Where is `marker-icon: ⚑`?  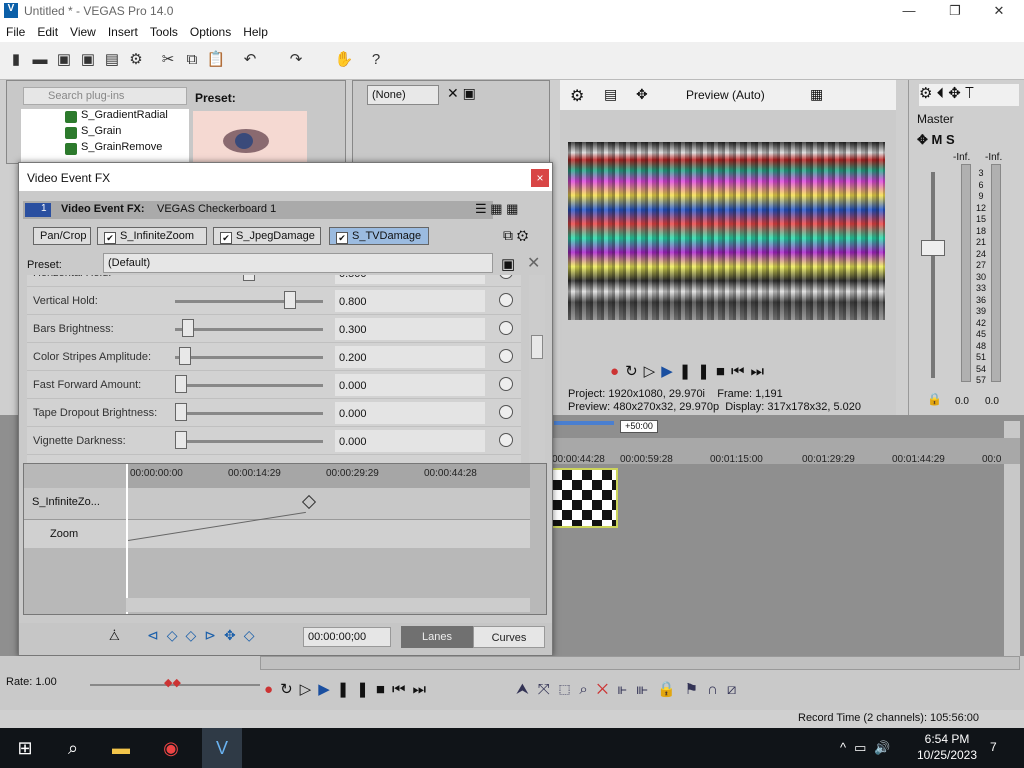
marker-icon: ⚑ is located at coordinates (696, 689).